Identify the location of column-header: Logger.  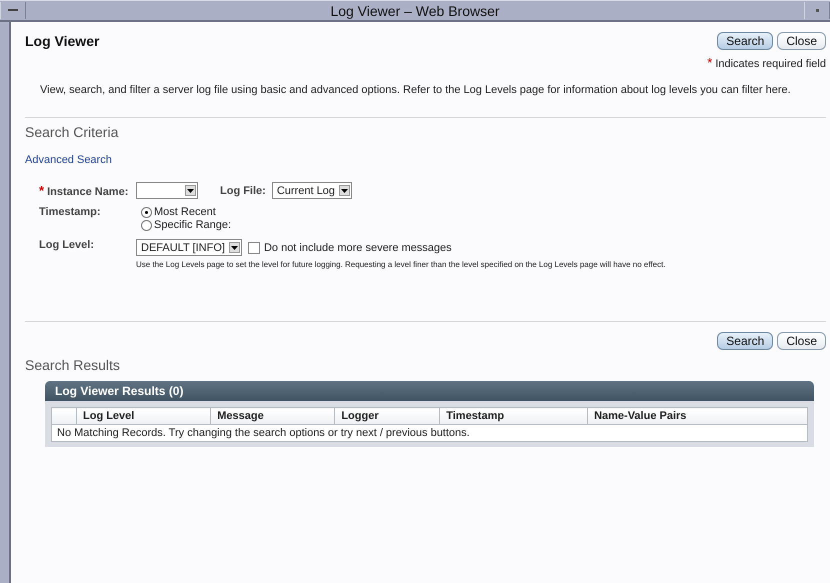
(387, 416).